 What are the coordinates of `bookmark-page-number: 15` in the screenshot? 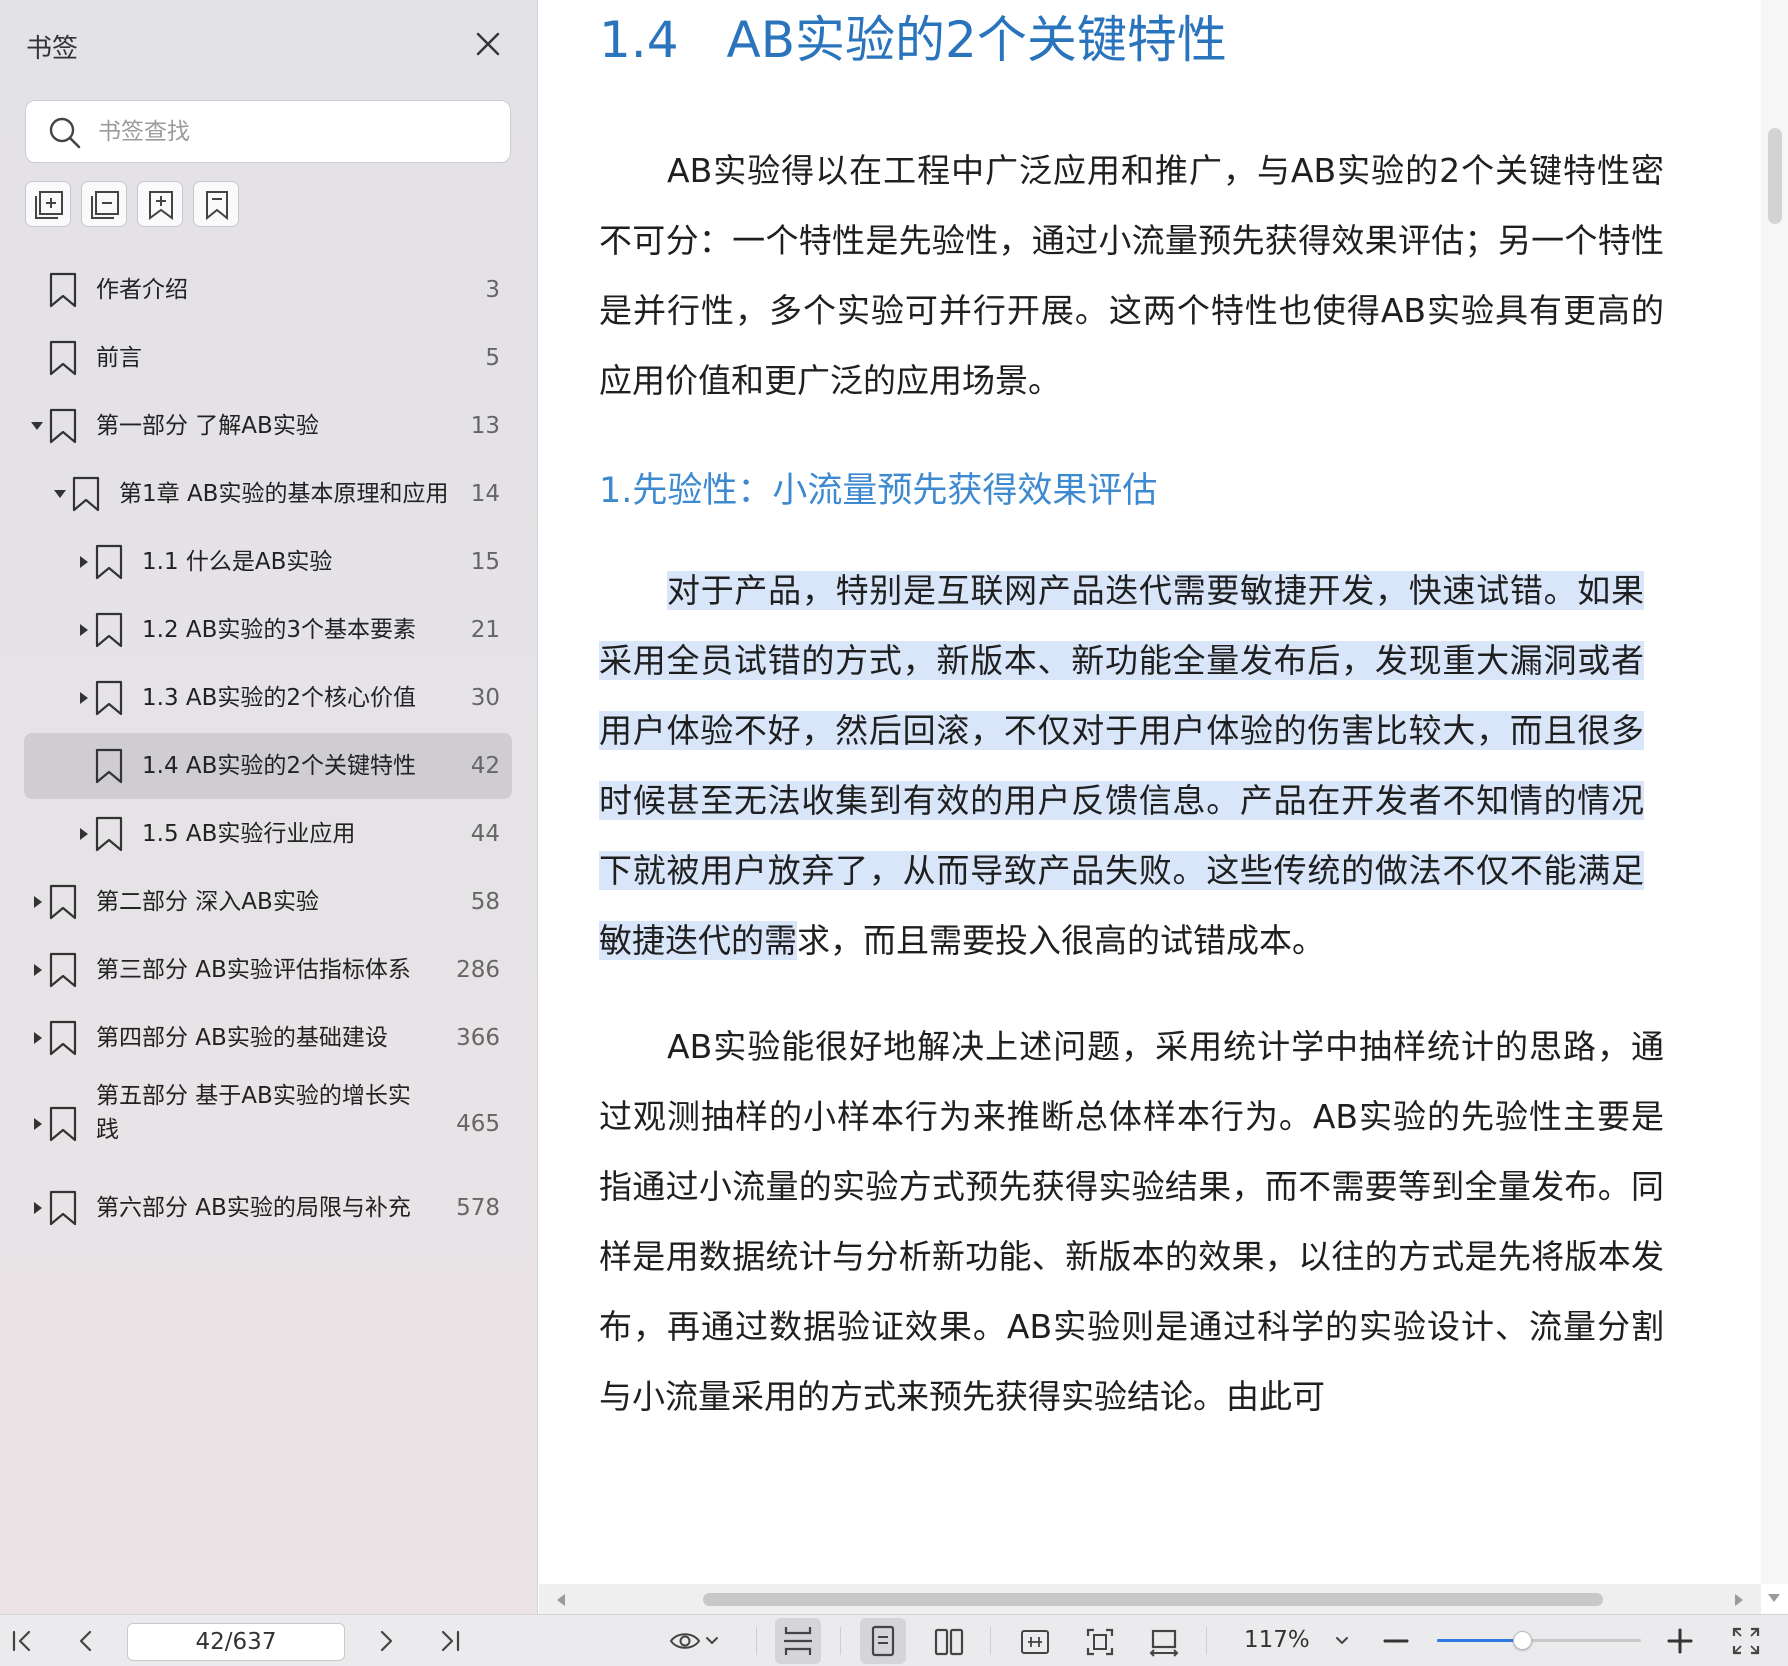 It's located at (485, 562).